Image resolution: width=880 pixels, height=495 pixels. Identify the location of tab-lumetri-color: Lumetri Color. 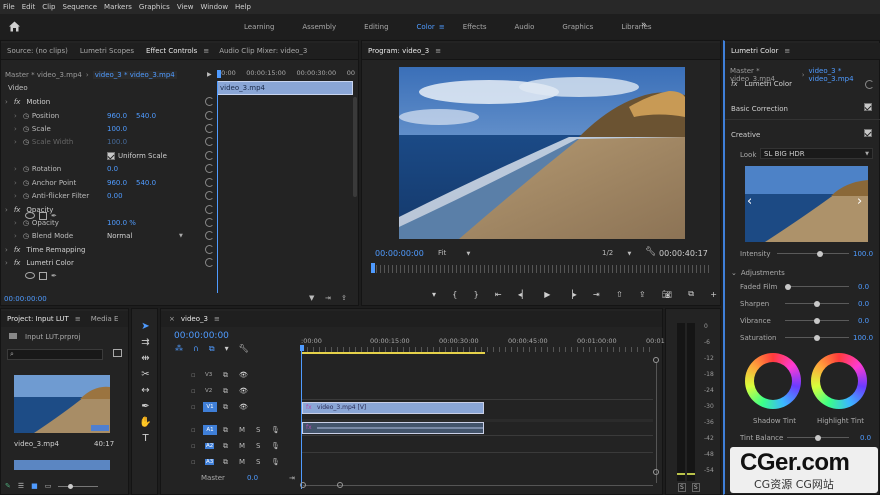
(754, 51).